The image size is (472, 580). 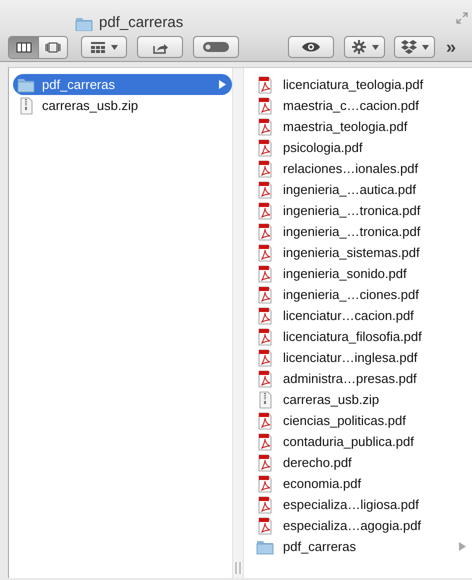 I want to click on file-item: ingenieria_sonido.pdf, so click(x=362, y=273).